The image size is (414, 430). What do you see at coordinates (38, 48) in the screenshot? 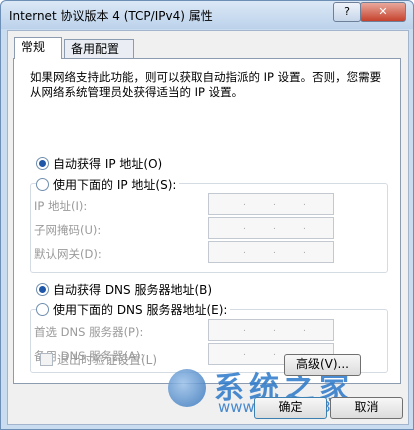
I see `tab-general: 常规` at bounding box center [38, 48].